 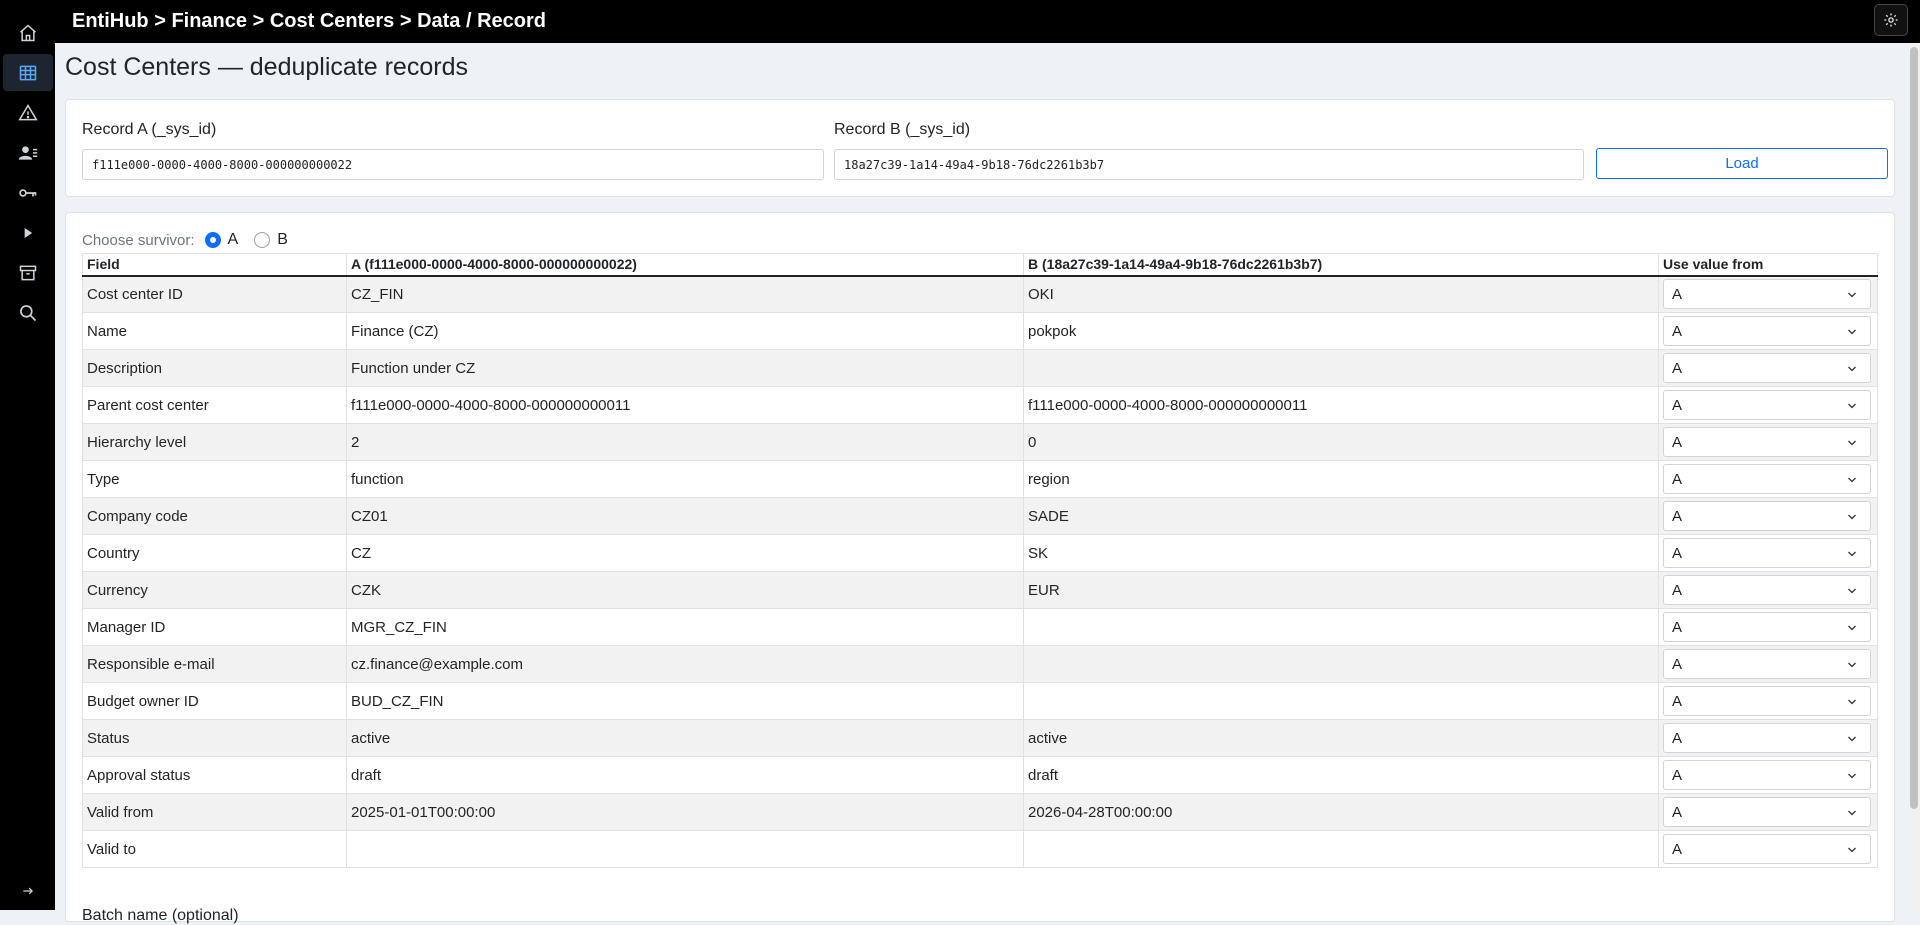 I want to click on radio-b-label: B, so click(x=282, y=239).